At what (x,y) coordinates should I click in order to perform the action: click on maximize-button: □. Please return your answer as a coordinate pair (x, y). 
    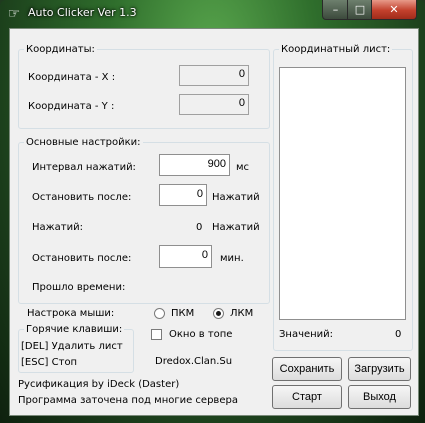
    Looking at the image, I should click on (360, 10).